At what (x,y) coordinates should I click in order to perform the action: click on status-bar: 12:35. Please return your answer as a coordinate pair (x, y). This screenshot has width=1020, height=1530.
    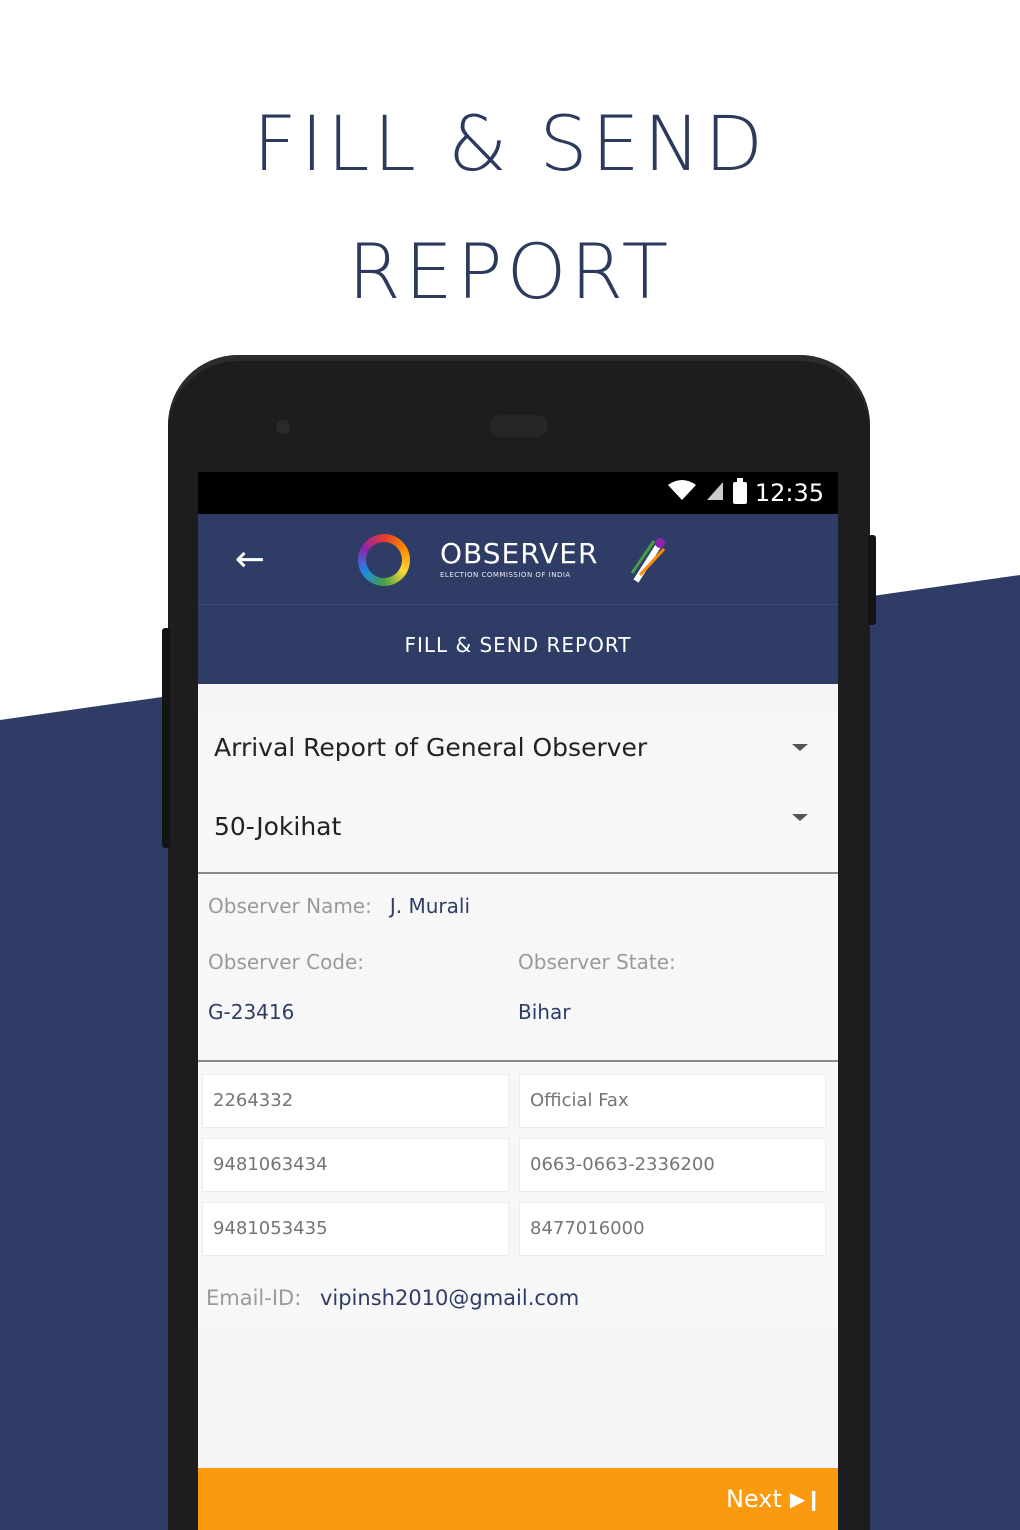
    Looking at the image, I should click on (518, 493).